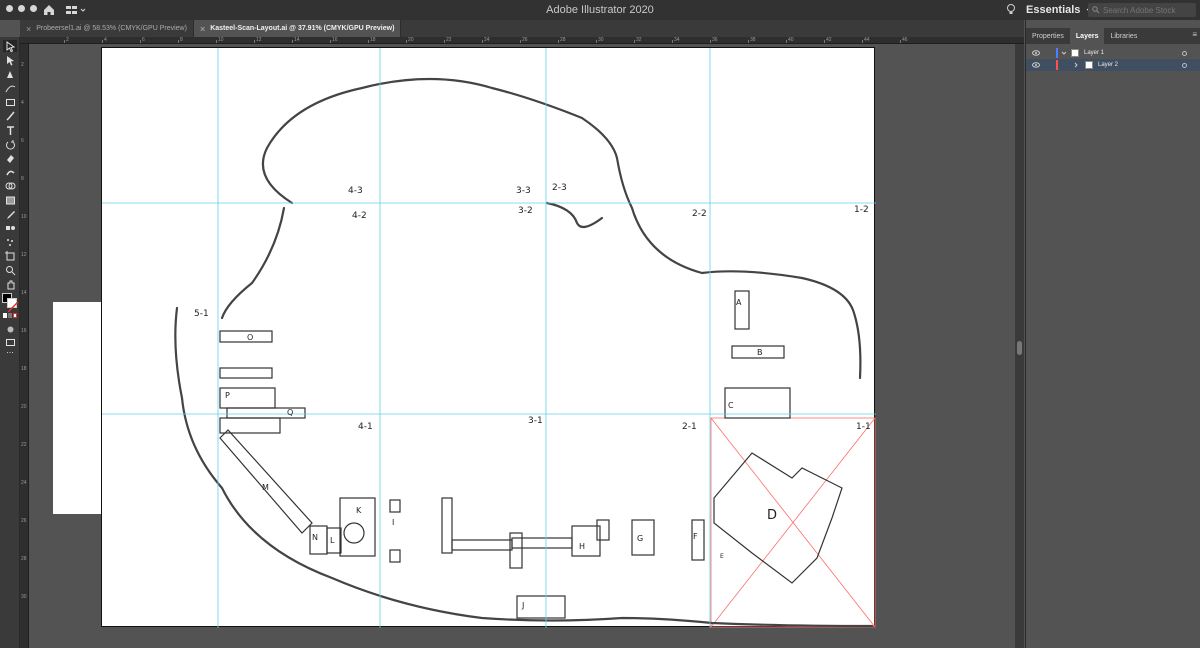 The image size is (1200, 648). Describe the element at coordinates (10, 130) in the screenshot. I see `type-tool-icon` at that location.